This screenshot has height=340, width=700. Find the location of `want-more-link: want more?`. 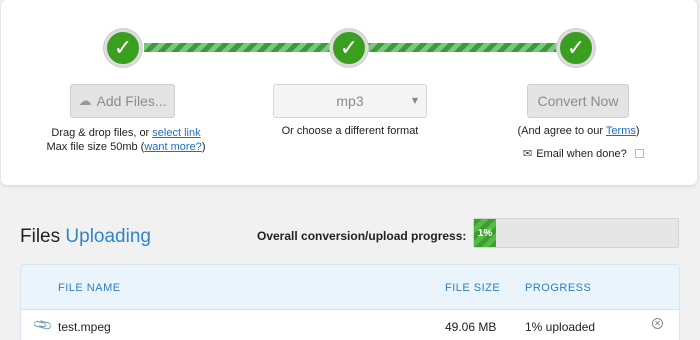

want-more-link: want more? is located at coordinates (172, 147).